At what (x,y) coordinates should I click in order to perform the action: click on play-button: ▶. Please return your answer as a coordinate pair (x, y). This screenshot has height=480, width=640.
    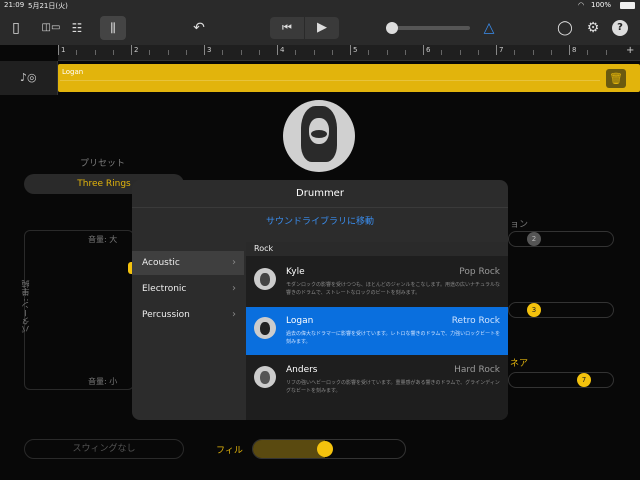
    Looking at the image, I should click on (322, 28).